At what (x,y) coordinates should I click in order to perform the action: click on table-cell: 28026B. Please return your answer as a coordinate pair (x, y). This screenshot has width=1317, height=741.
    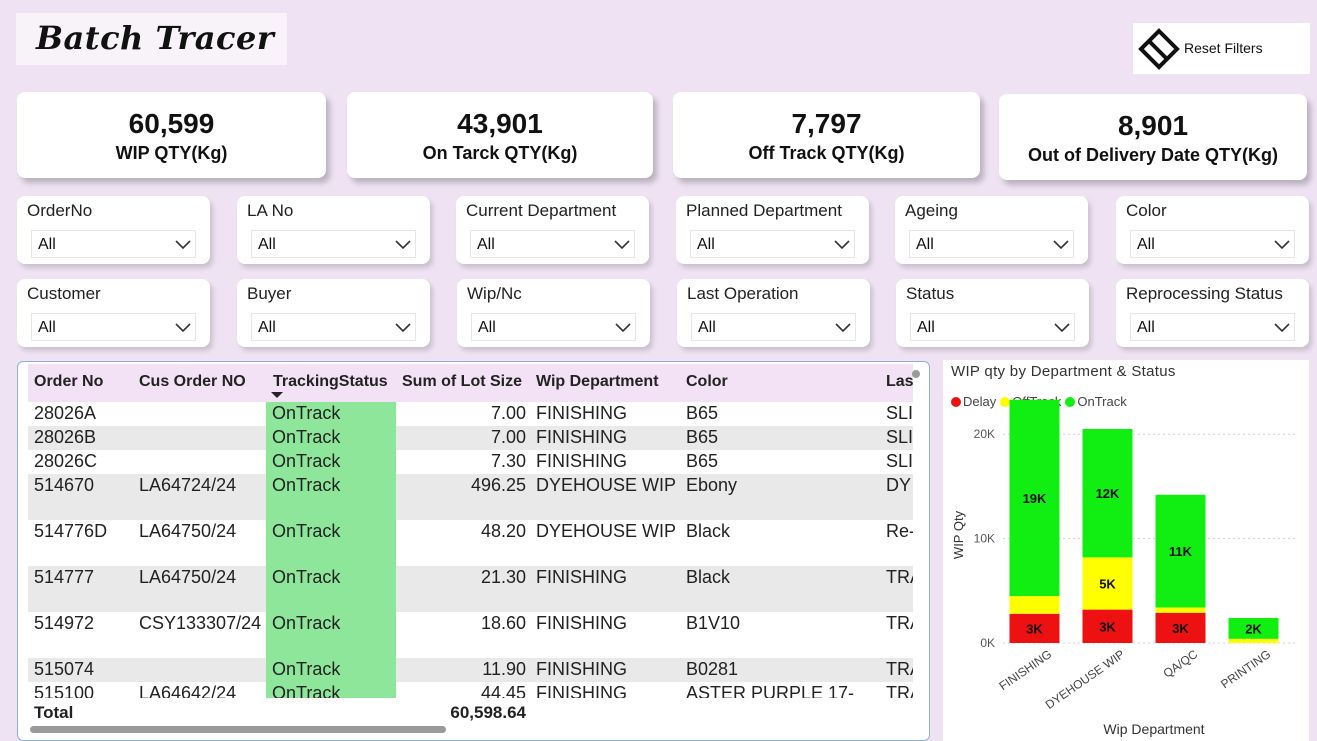
    Looking at the image, I should click on (65, 437).